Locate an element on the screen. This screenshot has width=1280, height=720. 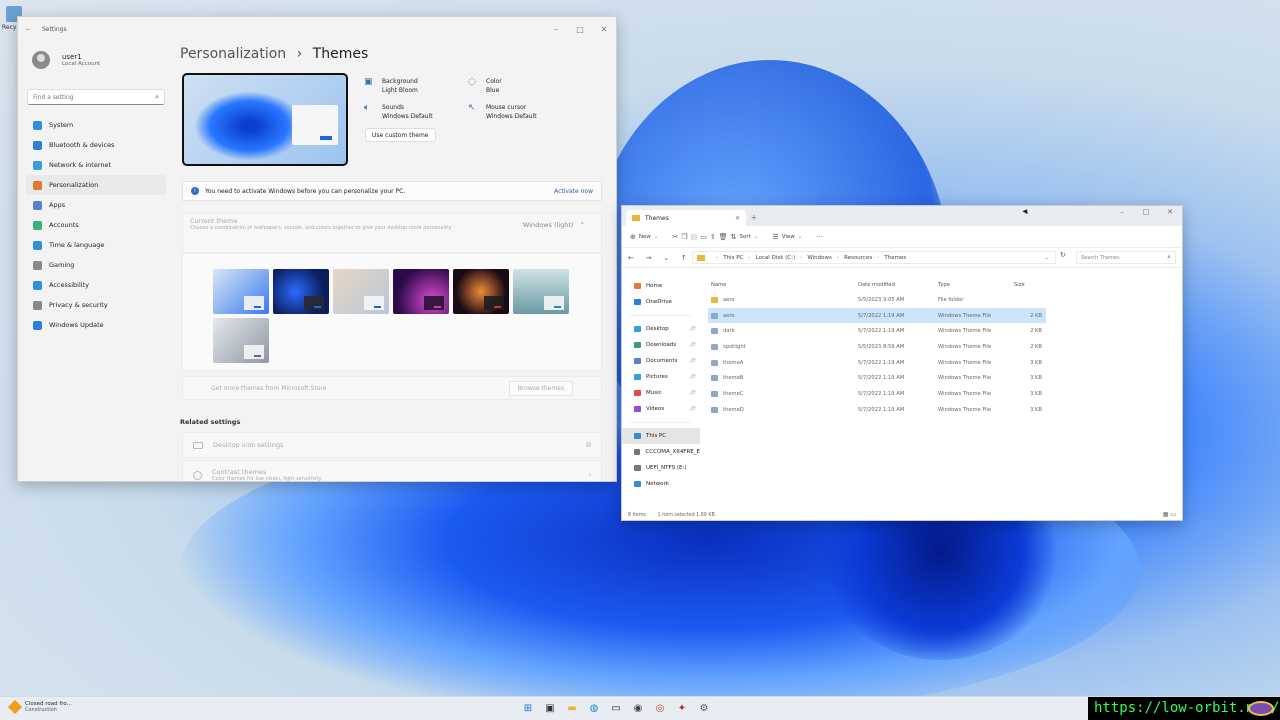
nav-pane-item-videos: Videos 📌︎ is located at coordinates (661, 409).